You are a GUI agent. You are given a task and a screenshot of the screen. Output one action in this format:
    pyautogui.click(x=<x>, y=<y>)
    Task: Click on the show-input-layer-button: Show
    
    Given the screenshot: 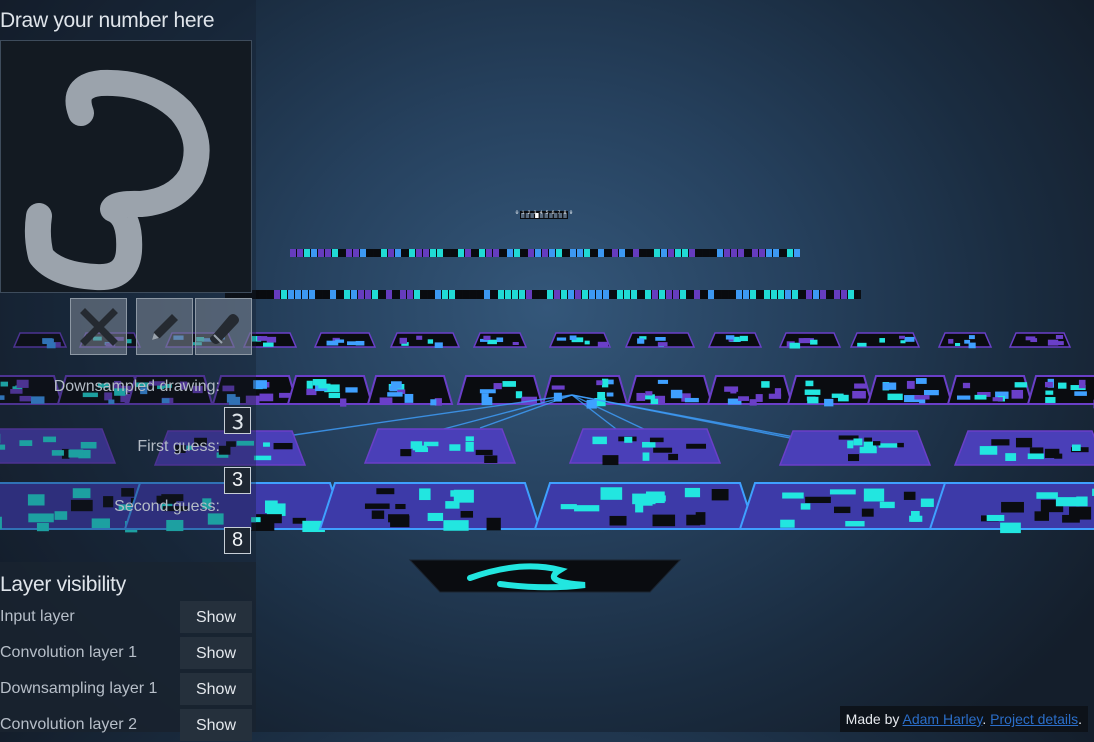 What is the action you would take?
    pyautogui.click(x=216, y=617)
    